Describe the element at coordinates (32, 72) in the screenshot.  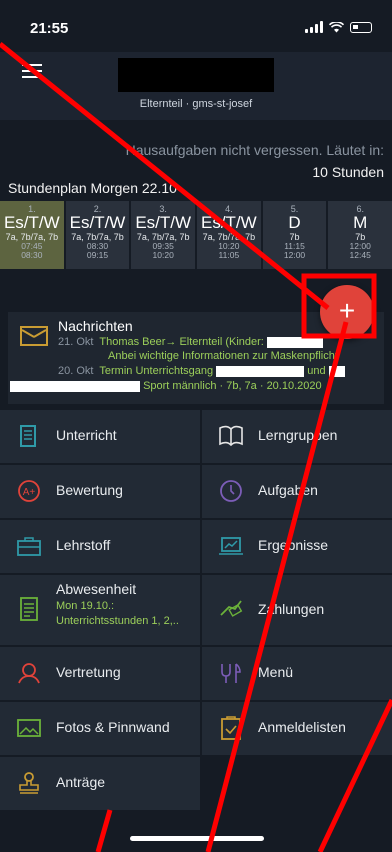
I see `menu-icon` at that location.